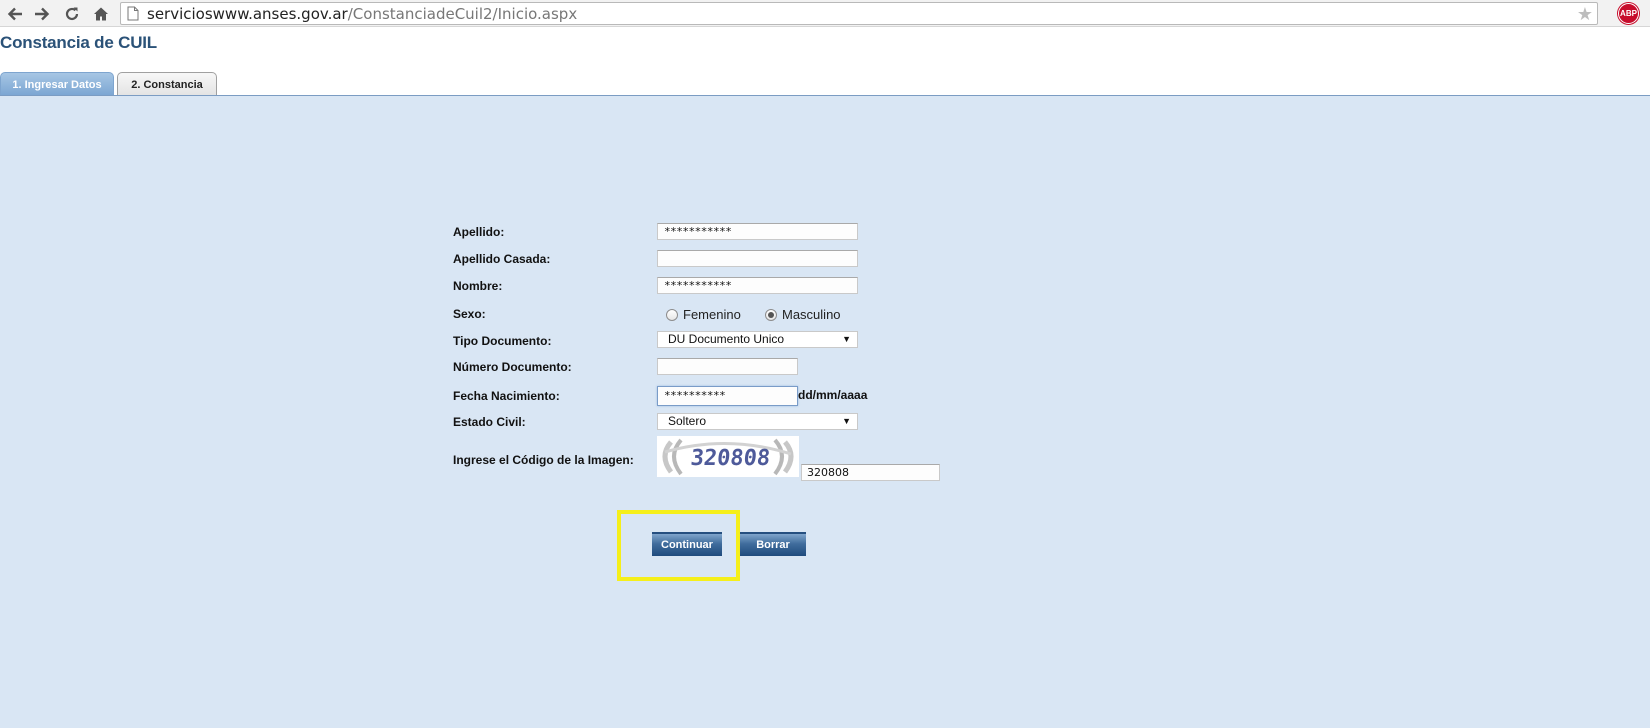 Image resolution: width=1650 pixels, height=728 pixels. Describe the element at coordinates (757, 231) in the screenshot. I see `apellido-input: ***********` at that location.